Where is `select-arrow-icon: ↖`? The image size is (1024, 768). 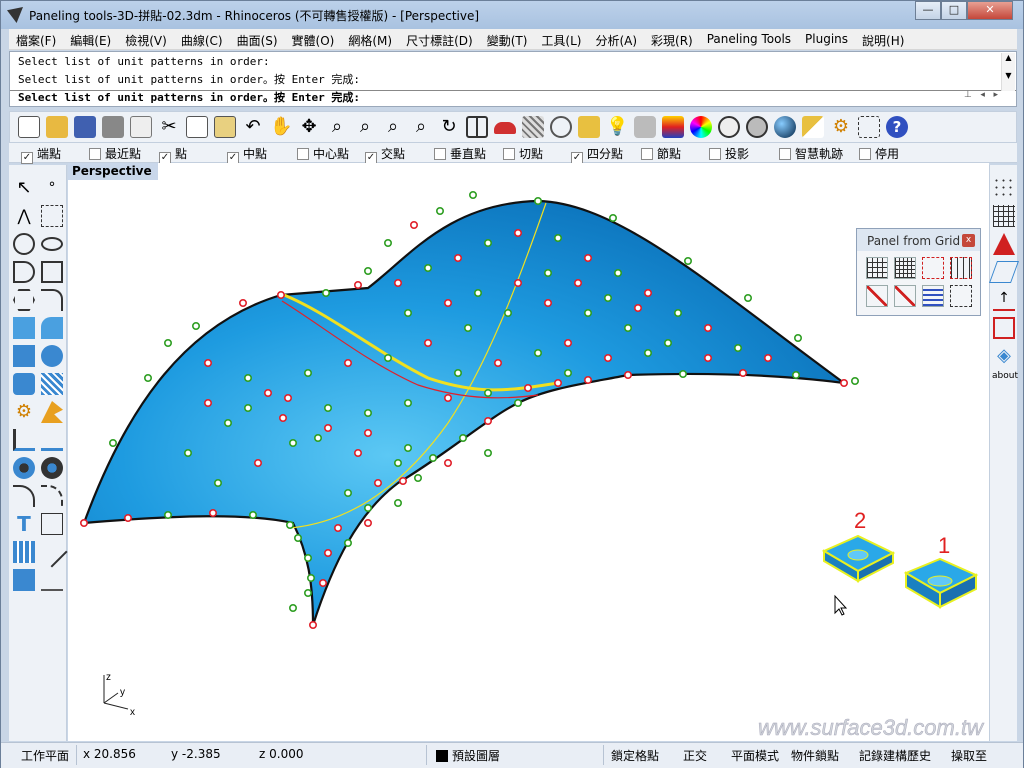 select-arrow-icon: ↖ is located at coordinates (24, 188).